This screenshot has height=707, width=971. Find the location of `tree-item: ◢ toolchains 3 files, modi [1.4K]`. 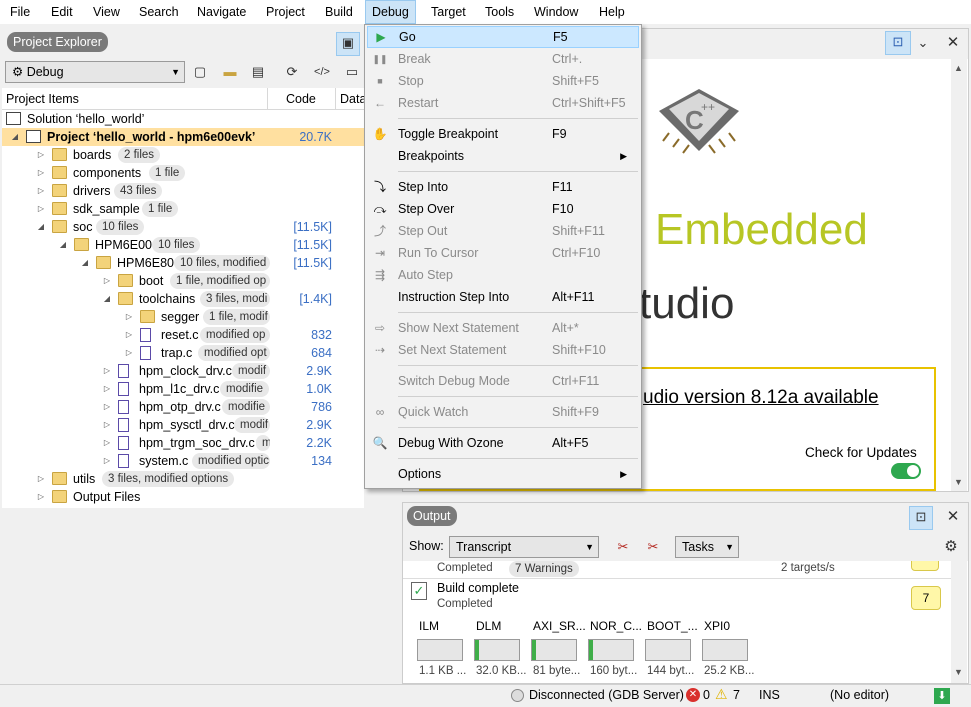

tree-item: ◢ toolchains 3 files, modi [1.4K] is located at coordinates (183, 299).